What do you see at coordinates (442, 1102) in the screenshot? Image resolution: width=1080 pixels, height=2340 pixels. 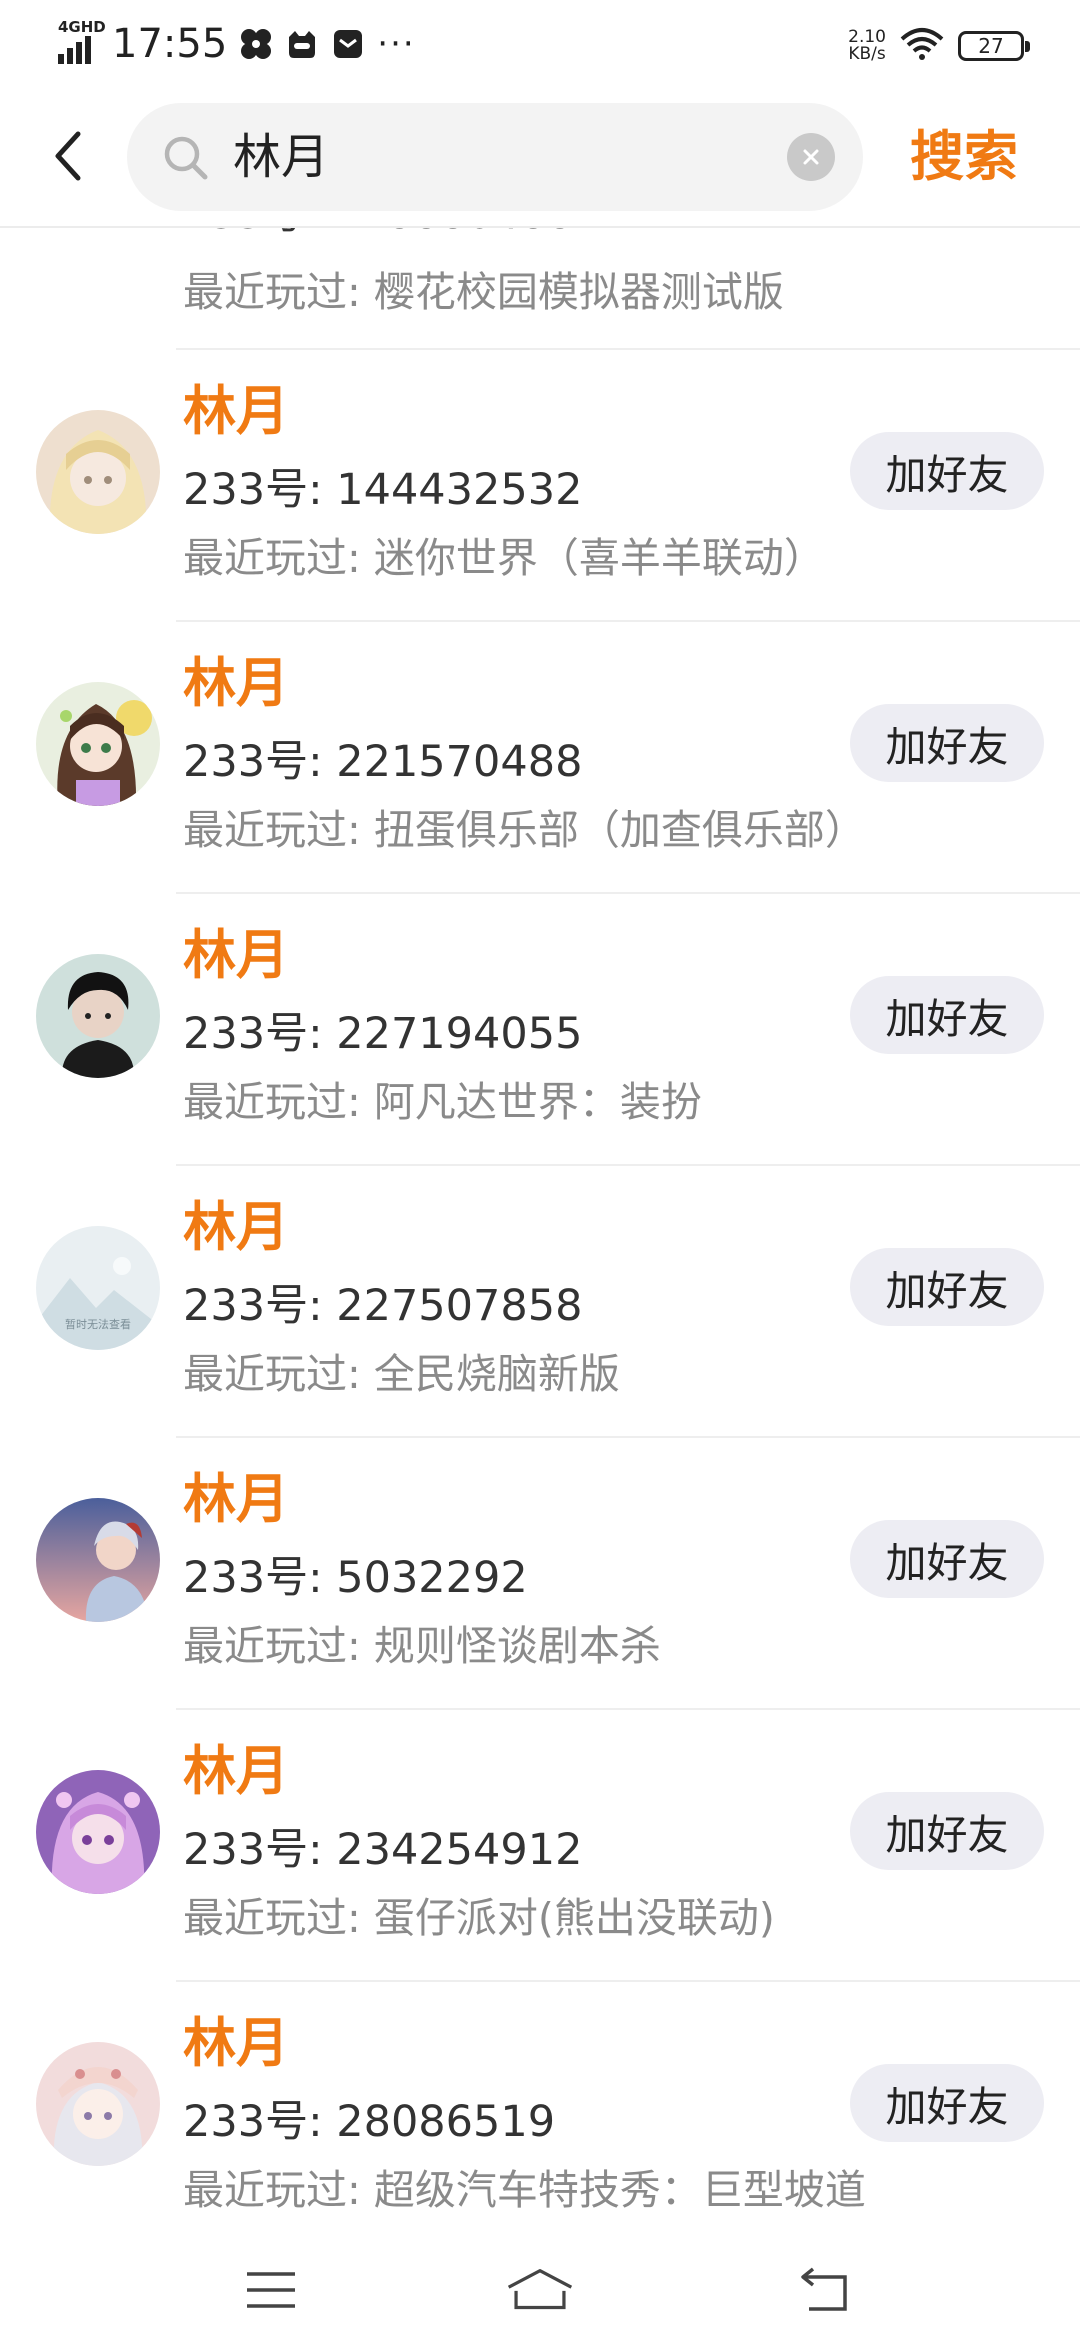 I see `recently-played: 最近玩过: 阿凡达世界：装扮` at bounding box center [442, 1102].